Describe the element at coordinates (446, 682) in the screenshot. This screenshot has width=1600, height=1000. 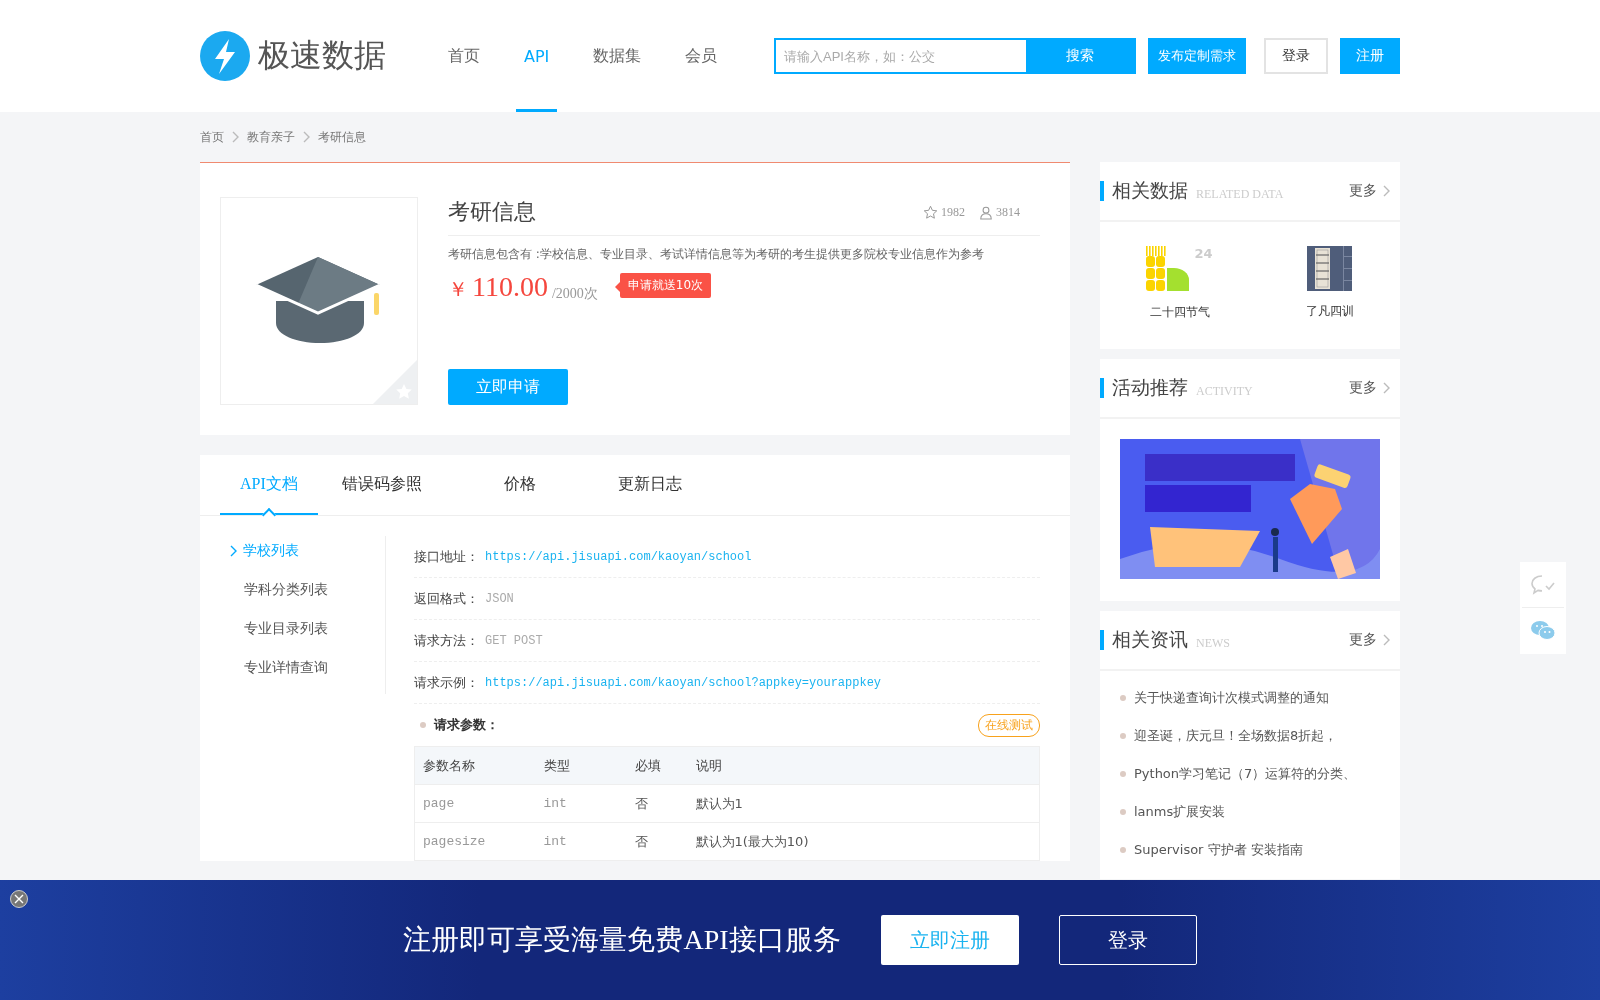
I see `field-label: 请求示例：` at that location.